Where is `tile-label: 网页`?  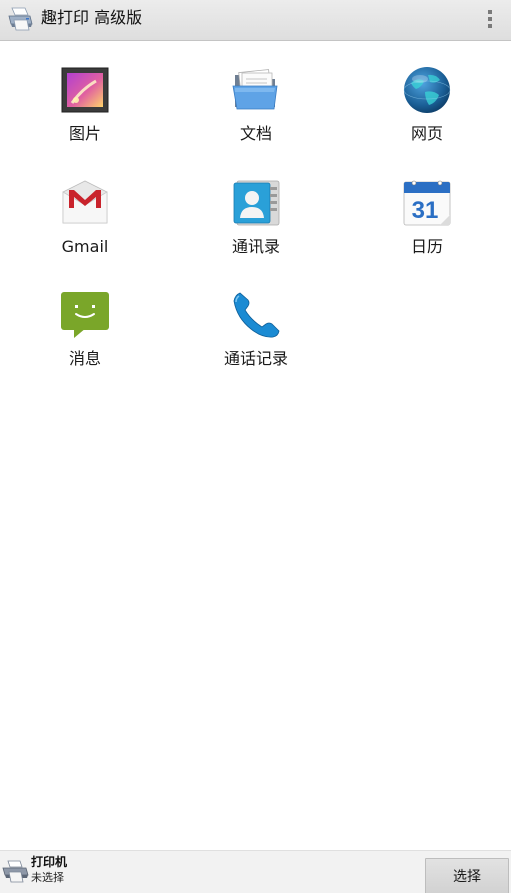
tile-label: 网页 is located at coordinates (426, 133).